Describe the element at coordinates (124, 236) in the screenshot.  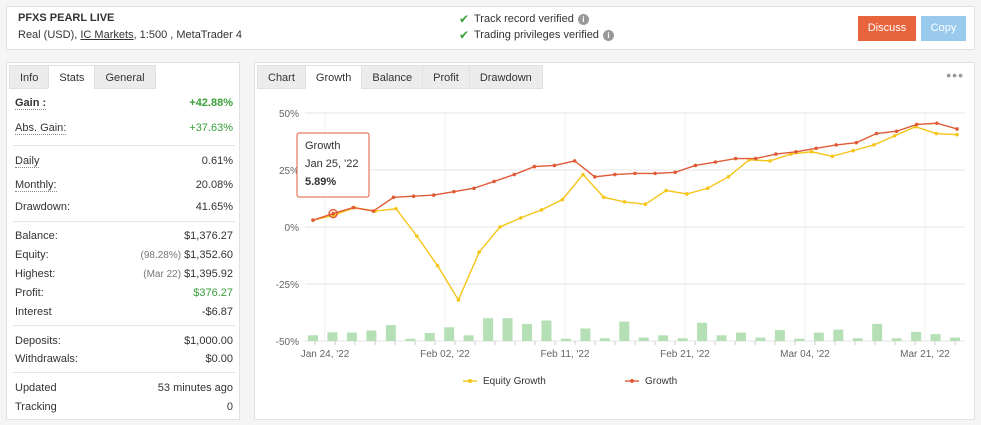
I see `stat-balance: Balance: $1,376.27` at that location.